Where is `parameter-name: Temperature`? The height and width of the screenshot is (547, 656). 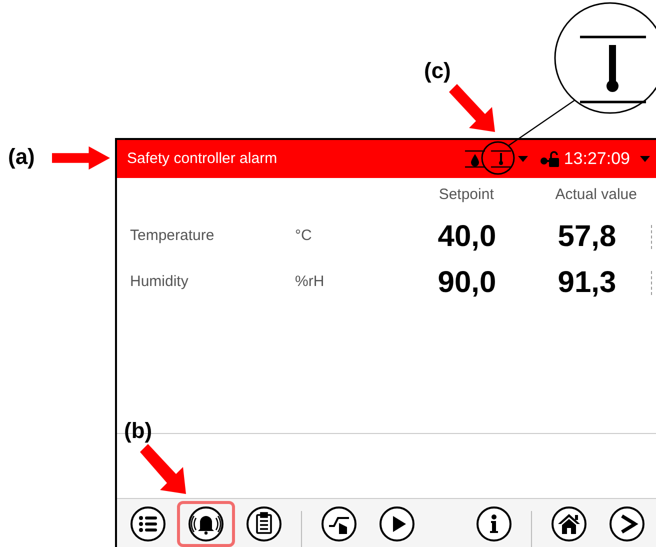
parameter-name: Temperature is located at coordinates (172, 236).